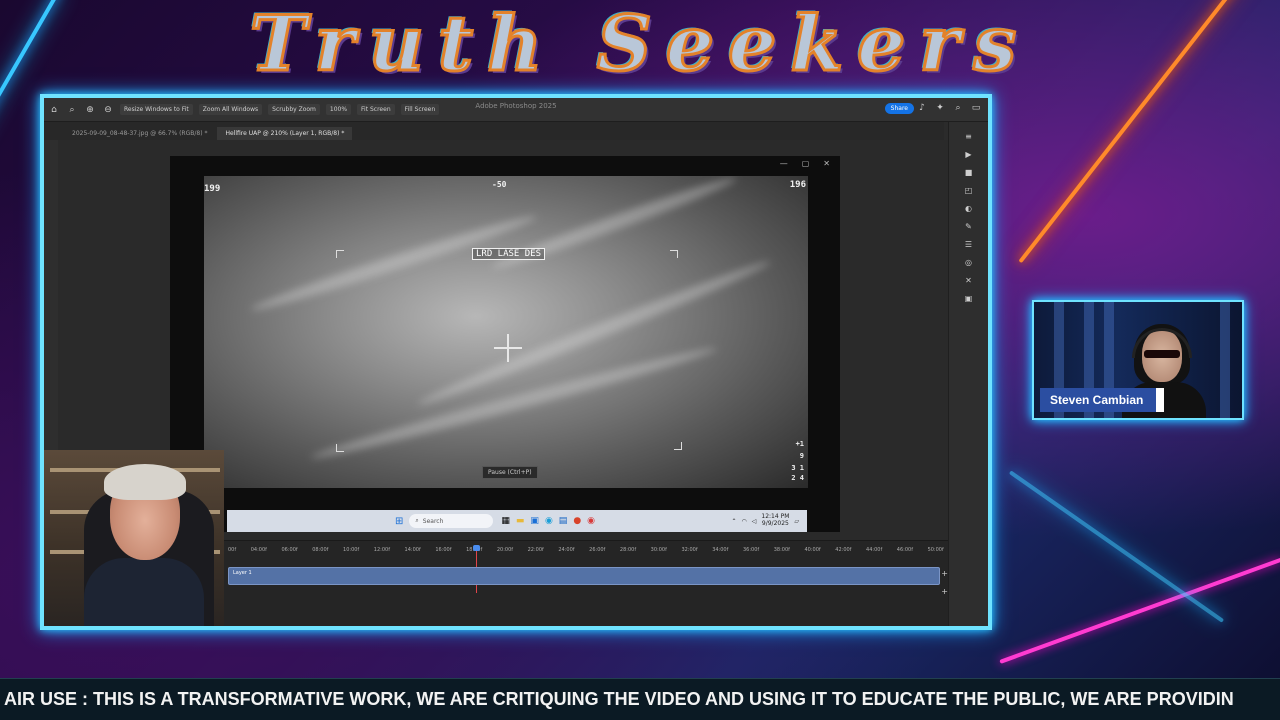 The height and width of the screenshot is (720, 1280). I want to click on timeline-tick: 12:00f, so click(381, 550).